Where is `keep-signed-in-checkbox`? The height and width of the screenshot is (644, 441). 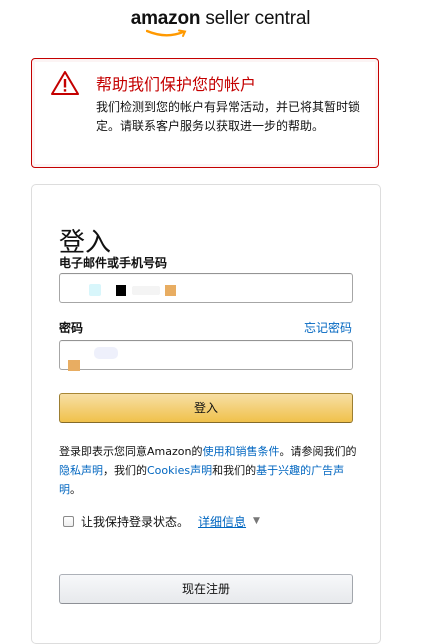 keep-signed-in-checkbox is located at coordinates (68, 521).